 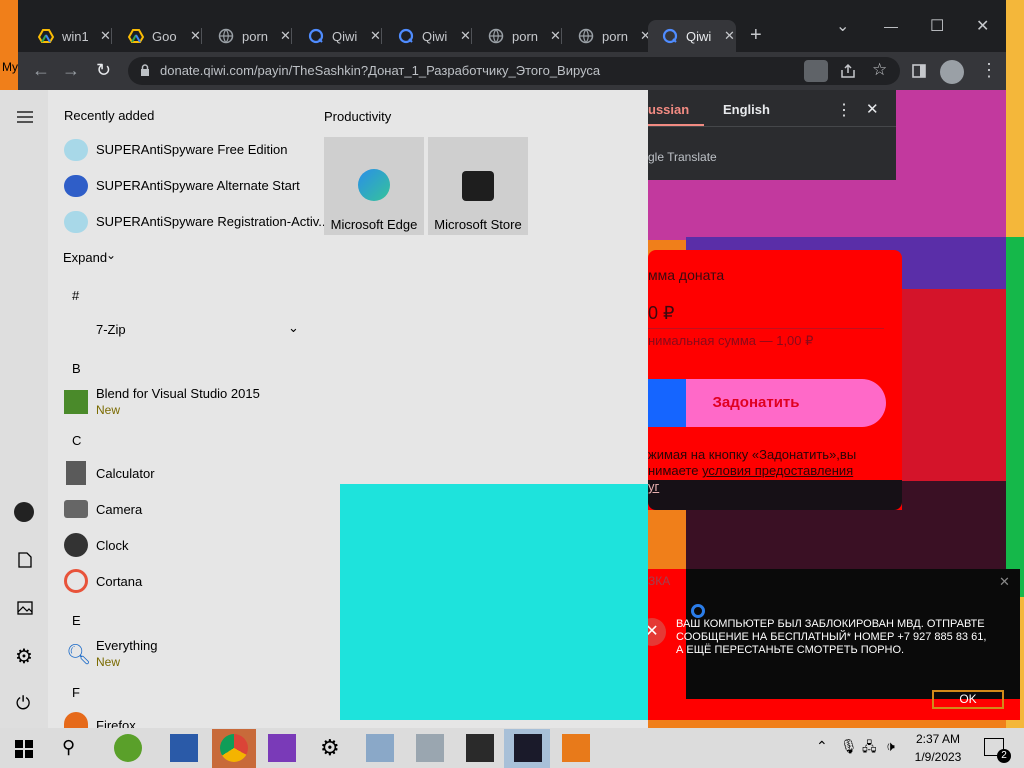 I want to click on letter-f: F, so click(x=76, y=692).